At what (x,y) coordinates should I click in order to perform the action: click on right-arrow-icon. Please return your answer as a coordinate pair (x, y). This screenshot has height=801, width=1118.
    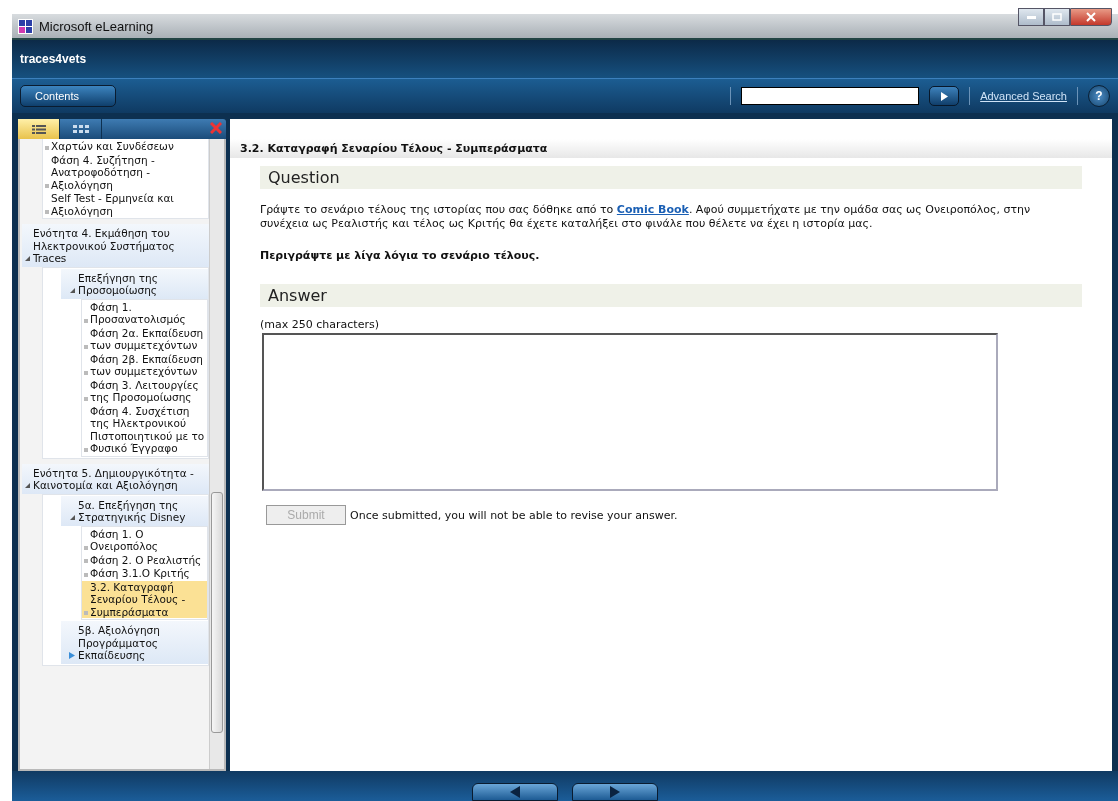
    Looking at the image, I should click on (615, 792).